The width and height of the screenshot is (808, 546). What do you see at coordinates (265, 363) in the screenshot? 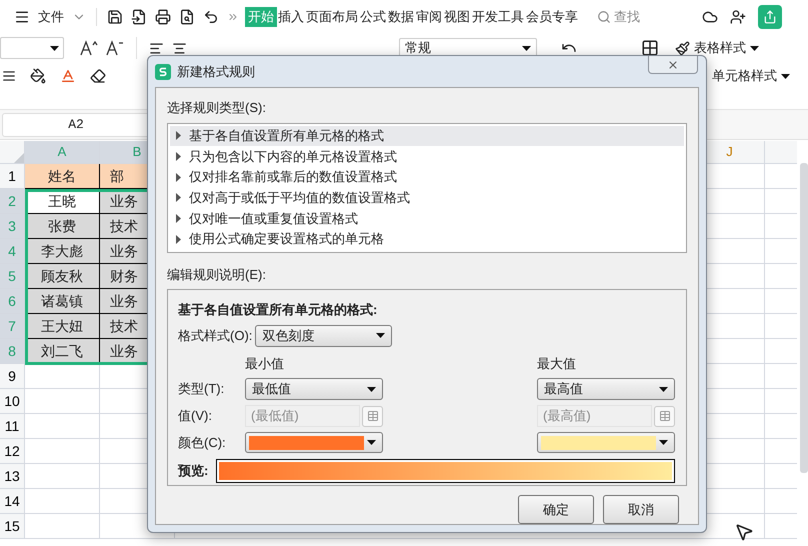
I see `column-heading: 最小值` at bounding box center [265, 363].